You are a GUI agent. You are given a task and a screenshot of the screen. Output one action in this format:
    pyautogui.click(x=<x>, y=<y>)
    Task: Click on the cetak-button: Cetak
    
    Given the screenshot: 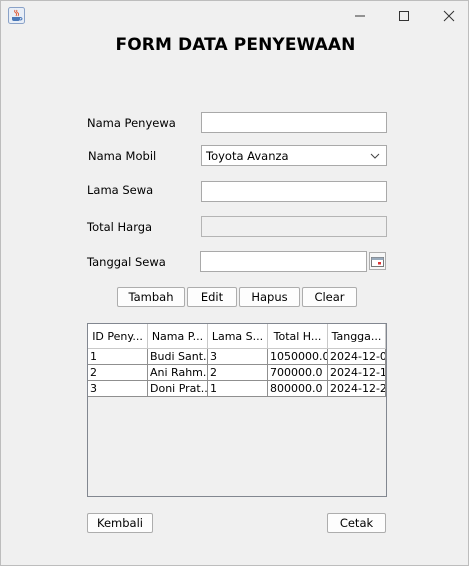 What is the action you would take?
    pyautogui.click(x=356, y=523)
    